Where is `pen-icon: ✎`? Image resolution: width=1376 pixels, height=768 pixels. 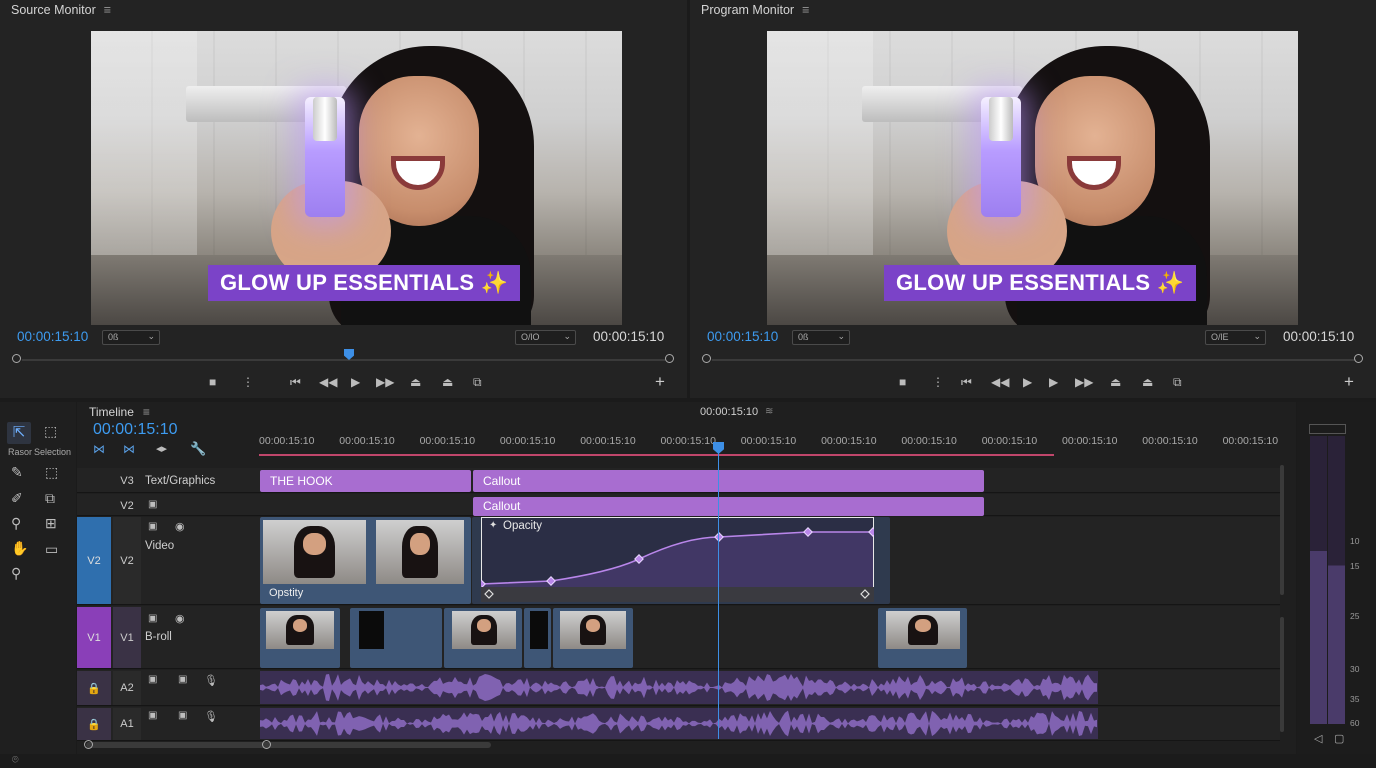 pen-icon: ✎ is located at coordinates (17, 472).